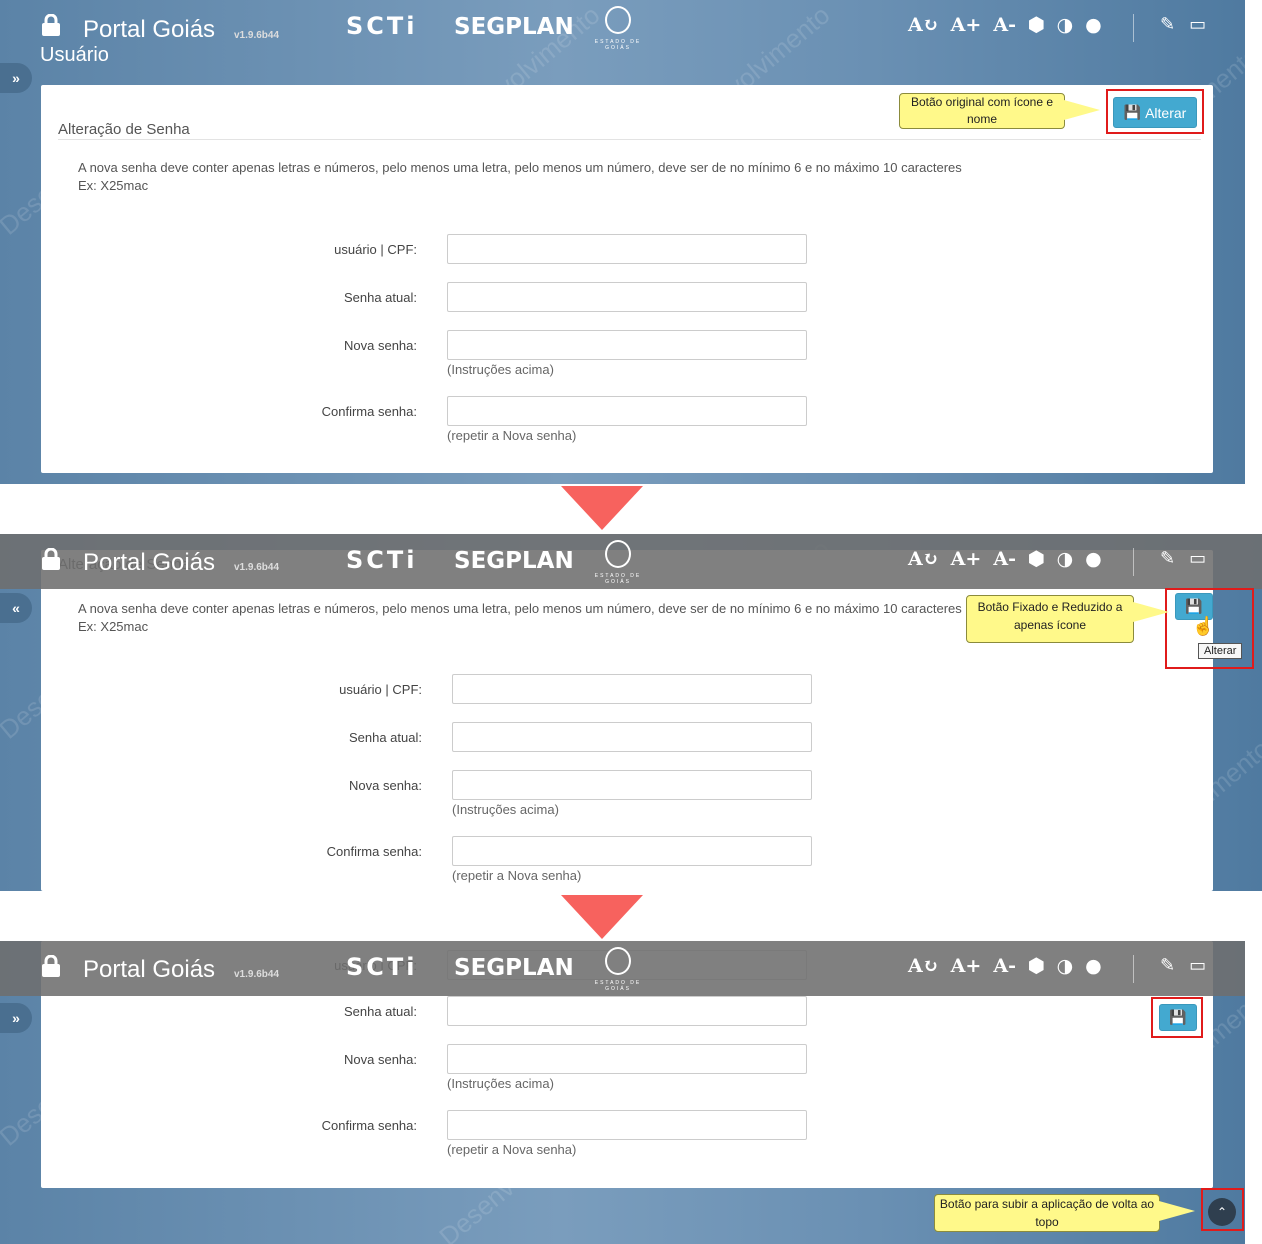 The height and width of the screenshot is (1244, 1262). Describe the element at coordinates (999, 111) in the screenshot. I see `callout-original-button: Botão original com ícone e nome` at that location.